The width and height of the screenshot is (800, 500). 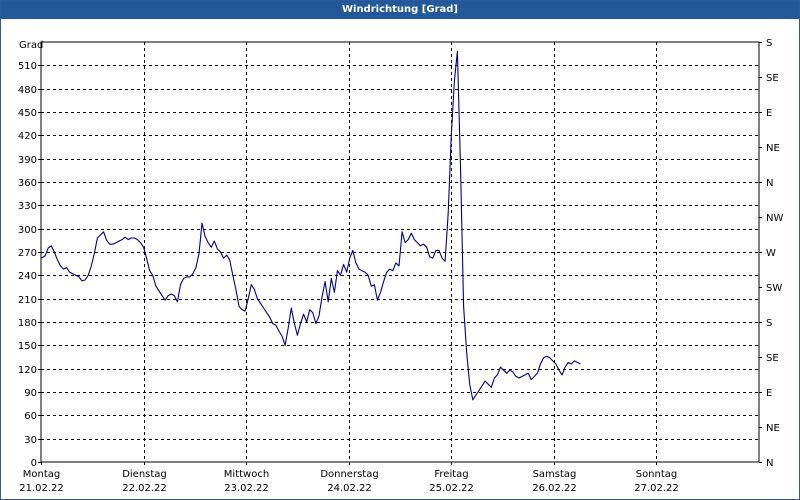 What do you see at coordinates (27, 253) in the screenshot?
I see `y-tick-label: 270` at bounding box center [27, 253].